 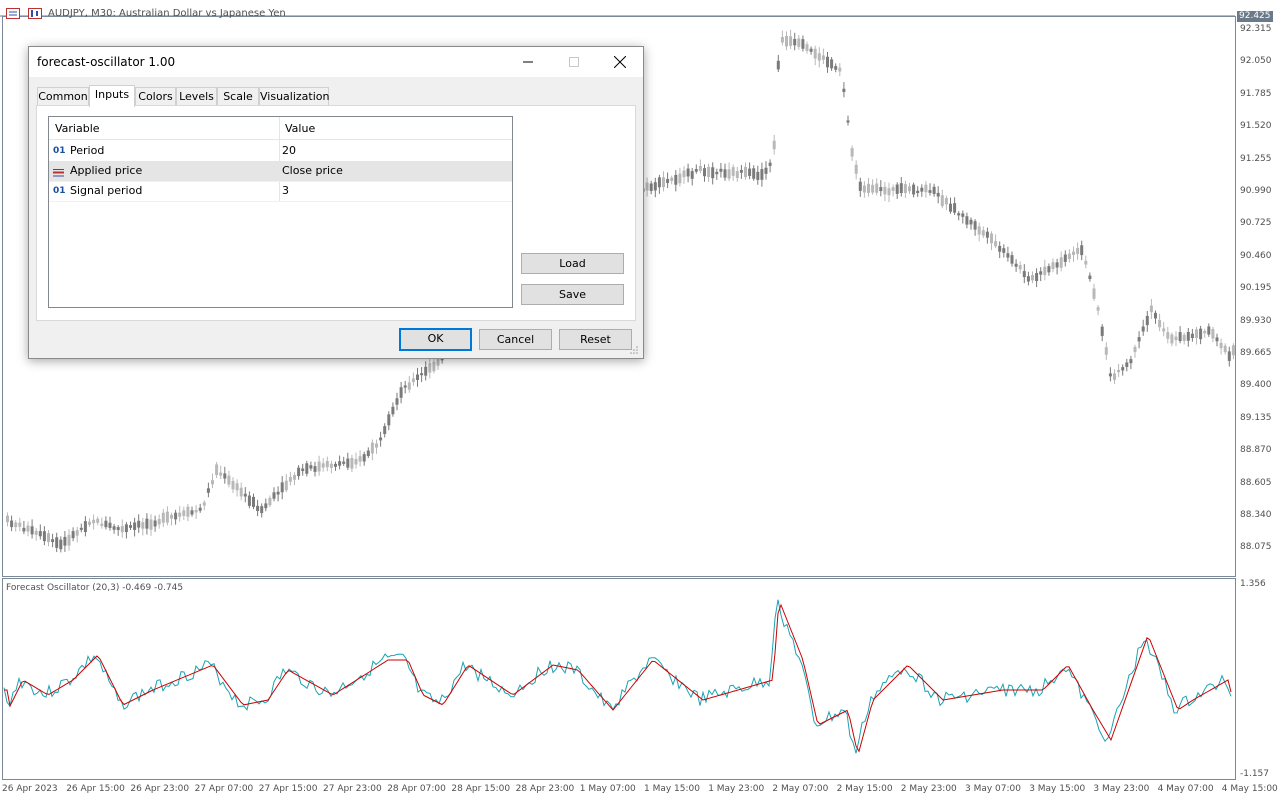 What do you see at coordinates (238, 96) in the screenshot?
I see `tab-scale: Scale` at bounding box center [238, 96].